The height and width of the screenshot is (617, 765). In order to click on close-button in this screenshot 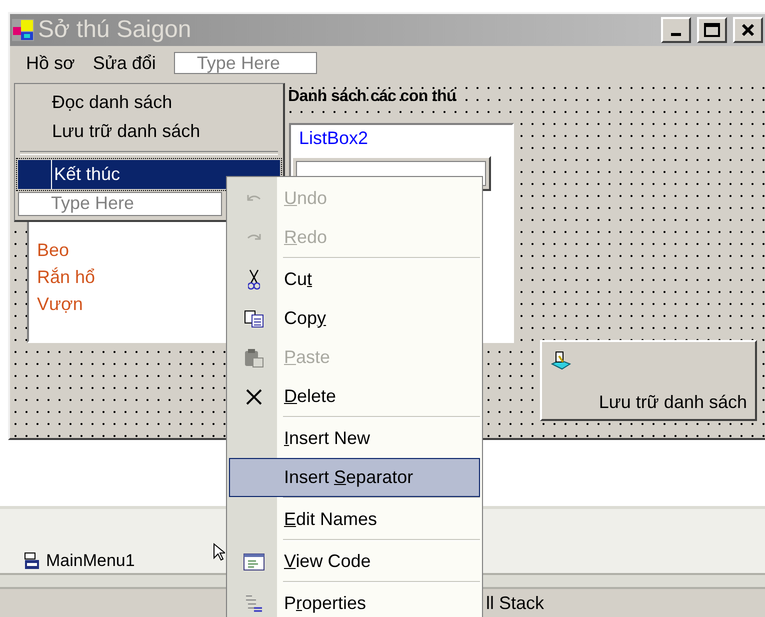, I will do `click(748, 30)`.